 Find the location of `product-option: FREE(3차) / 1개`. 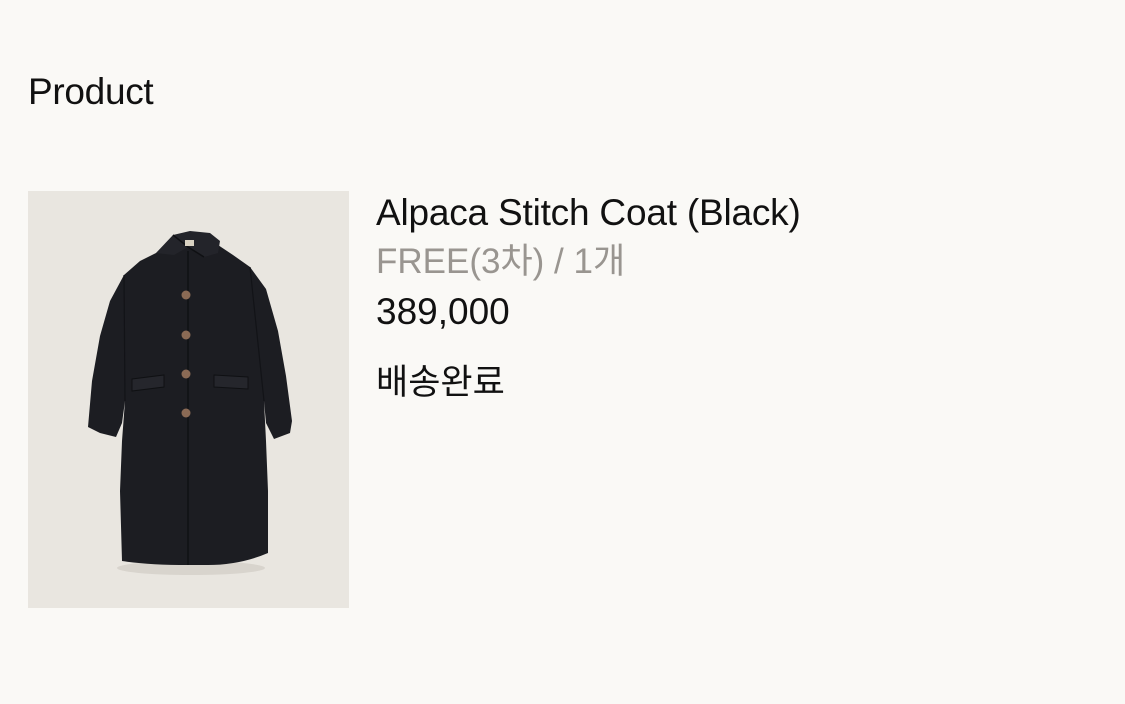

product-option: FREE(3차) / 1개 is located at coordinates (501, 261).